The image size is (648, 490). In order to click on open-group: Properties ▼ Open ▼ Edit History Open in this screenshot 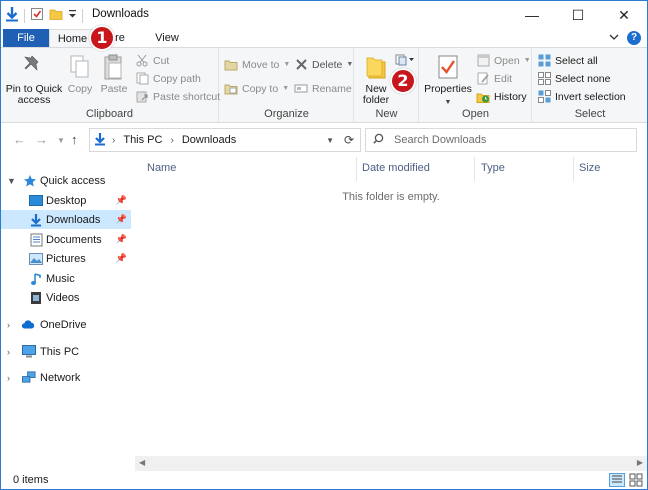, I will do `click(476, 85)`.